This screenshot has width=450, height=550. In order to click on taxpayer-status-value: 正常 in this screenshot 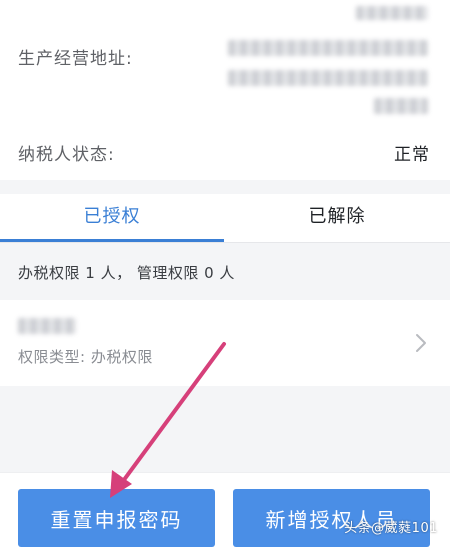, I will do `click(412, 155)`.